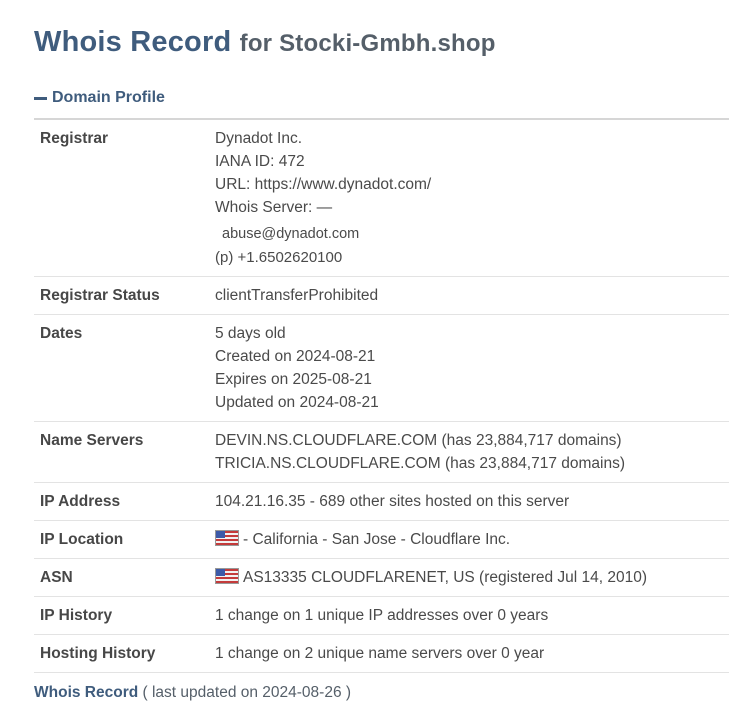 The height and width of the screenshot is (711, 729). Describe the element at coordinates (297, 295) in the screenshot. I see `registrar-status-value: clientTransferProhibited` at that location.